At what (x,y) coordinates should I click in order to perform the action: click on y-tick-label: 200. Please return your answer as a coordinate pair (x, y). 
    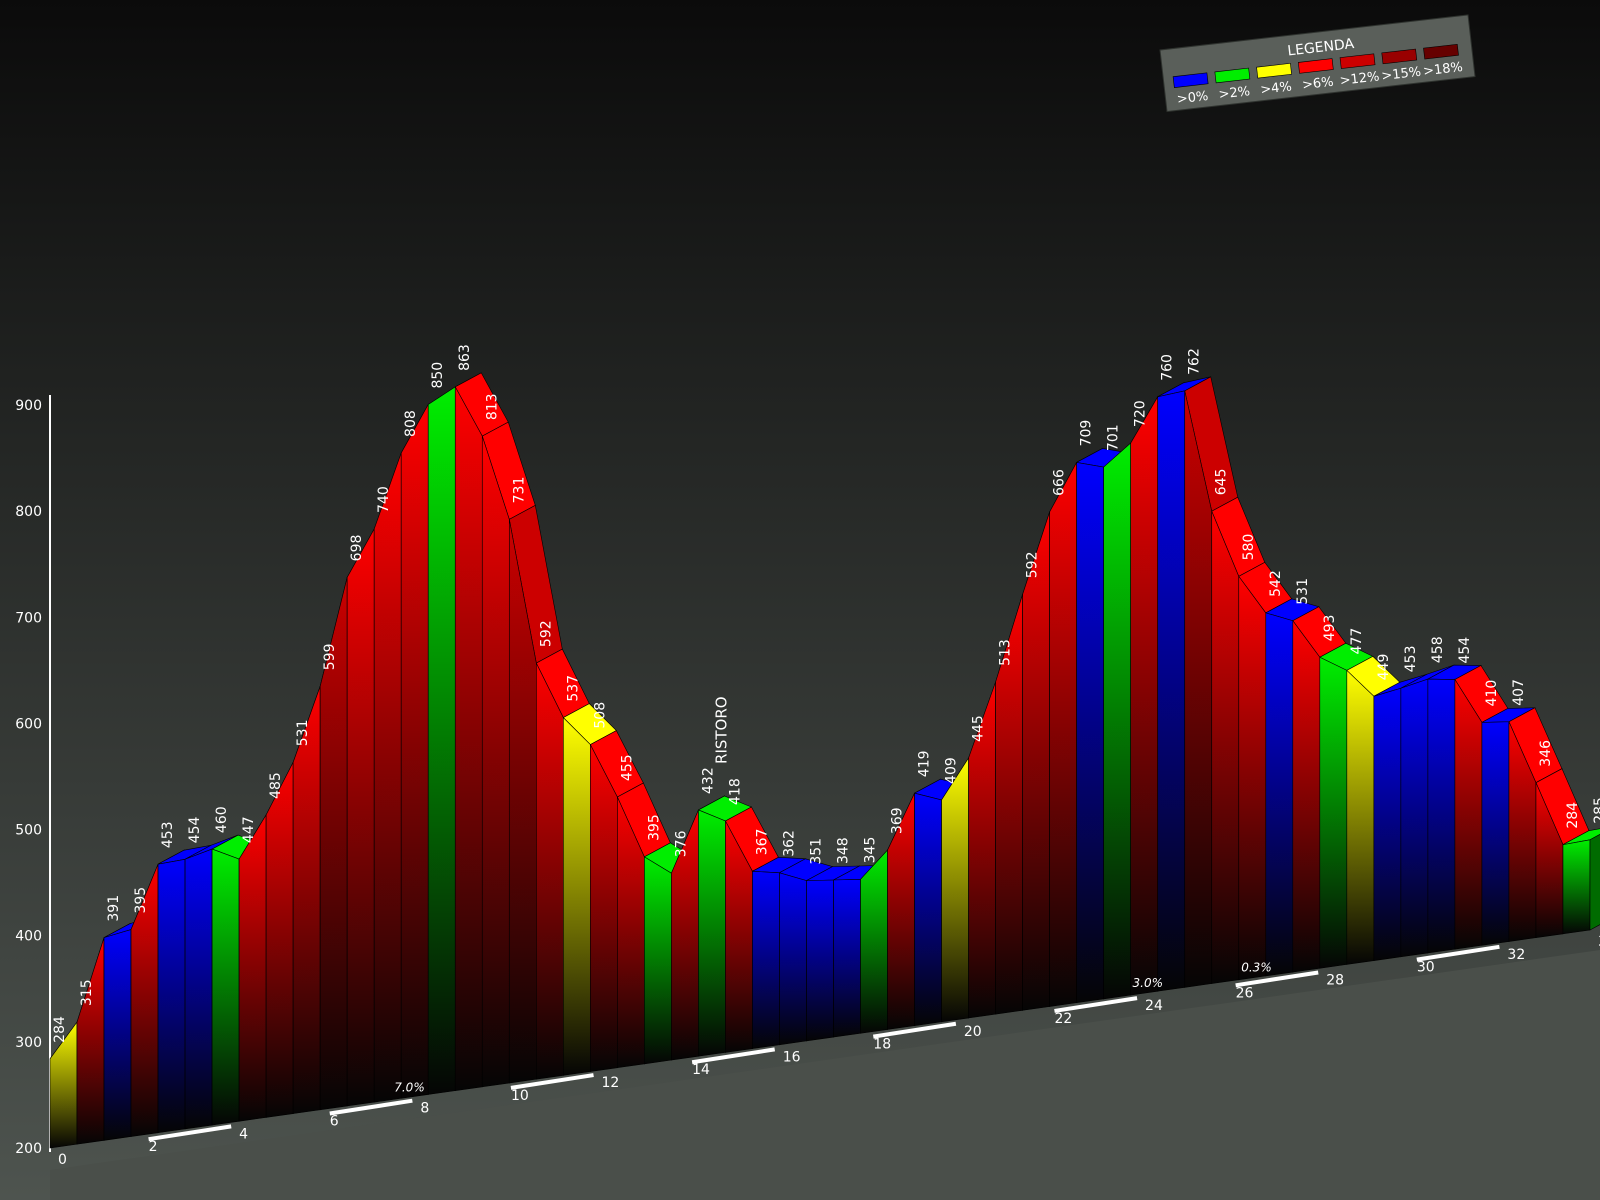
    Looking at the image, I should click on (28, 1149).